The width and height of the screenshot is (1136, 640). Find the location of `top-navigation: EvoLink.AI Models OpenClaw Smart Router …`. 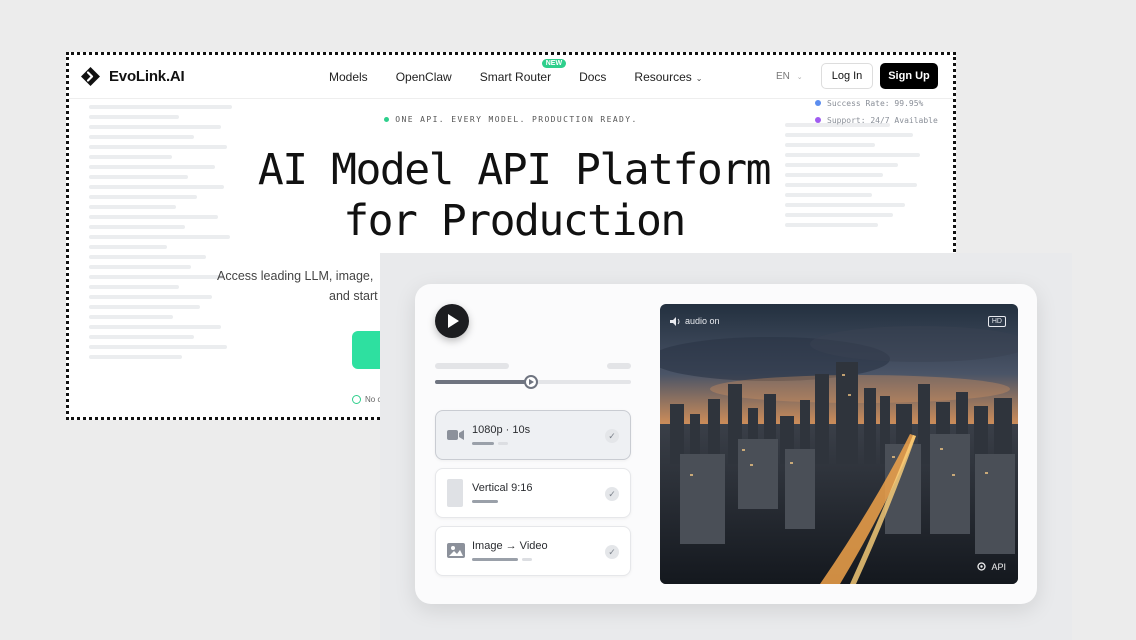

top-navigation: EvoLink.AI Models OpenClaw Smart Router … is located at coordinates (511, 77).